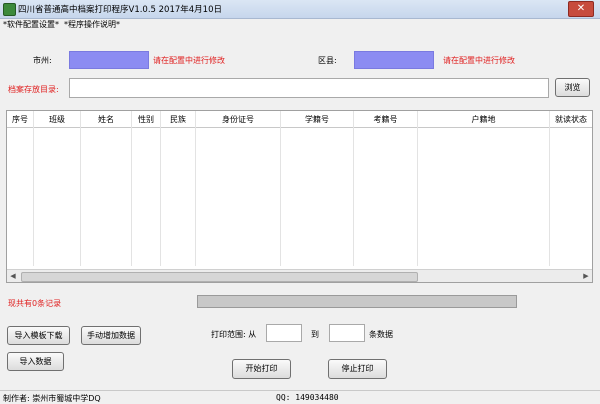 The width and height of the screenshot is (600, 404). What do you see at coordinates (9, 9) in the screenshot?
I see `app-icon` at bounding box center [9, 9].